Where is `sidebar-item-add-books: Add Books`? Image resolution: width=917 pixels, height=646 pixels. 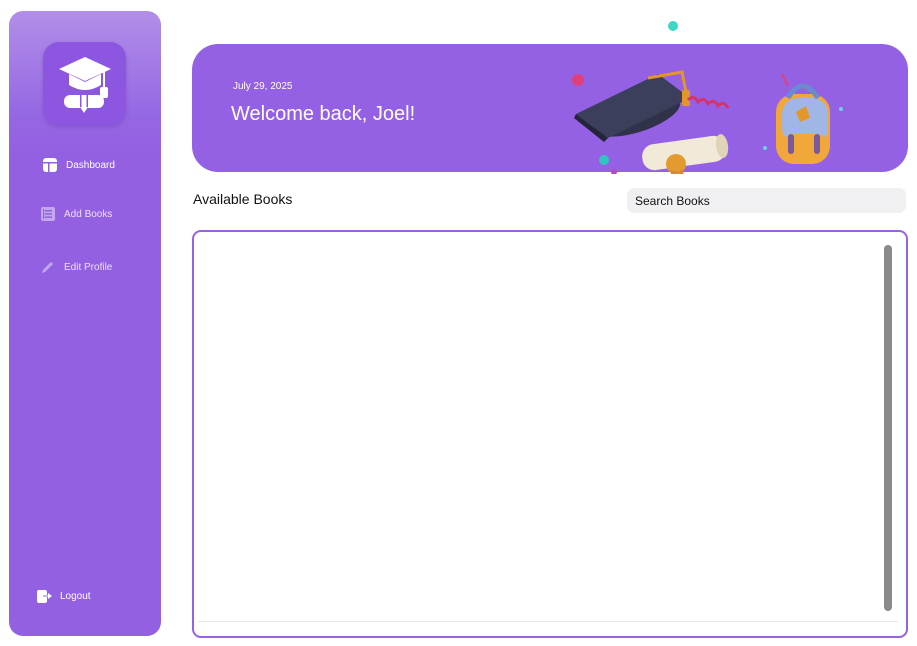 sidebar-item-add-books: Add Books is located at coordinates (76, 214).